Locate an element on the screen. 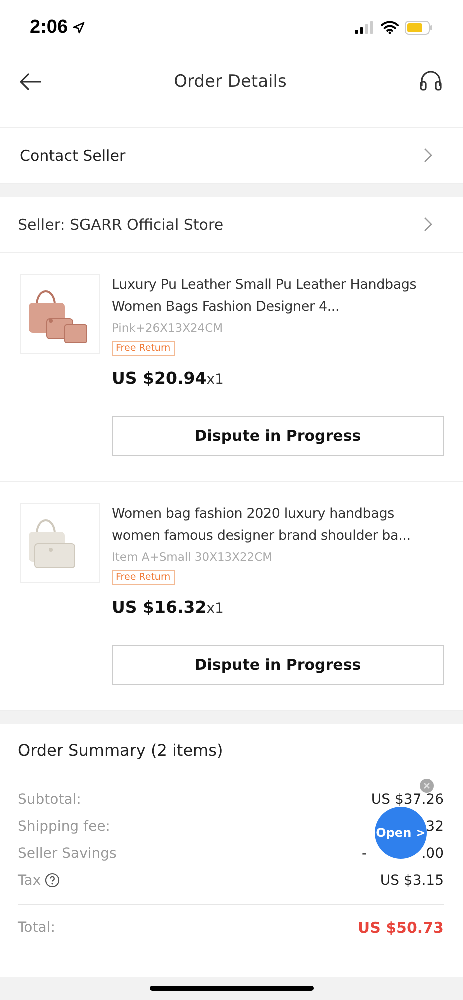 The image size is (463, 1000). summary-value: US $3.15 is located at coordinates (412, 880).